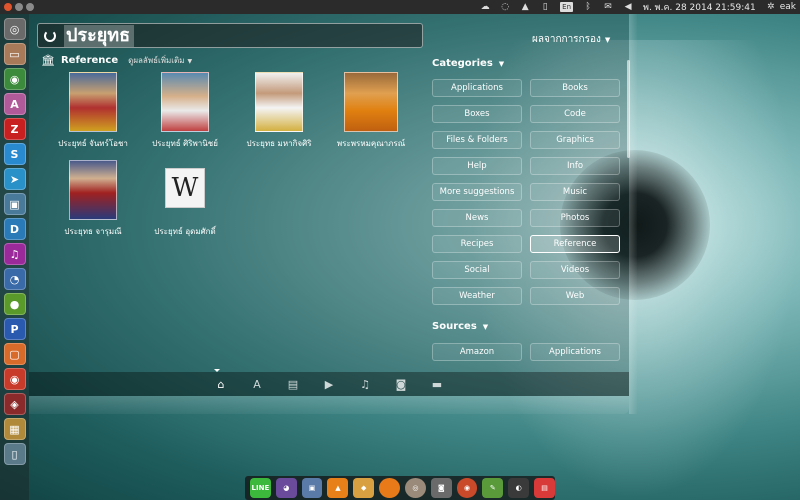  Describe the element at coordinates (788, 7) in the screenshot. I see `user-name: eak` at that location.